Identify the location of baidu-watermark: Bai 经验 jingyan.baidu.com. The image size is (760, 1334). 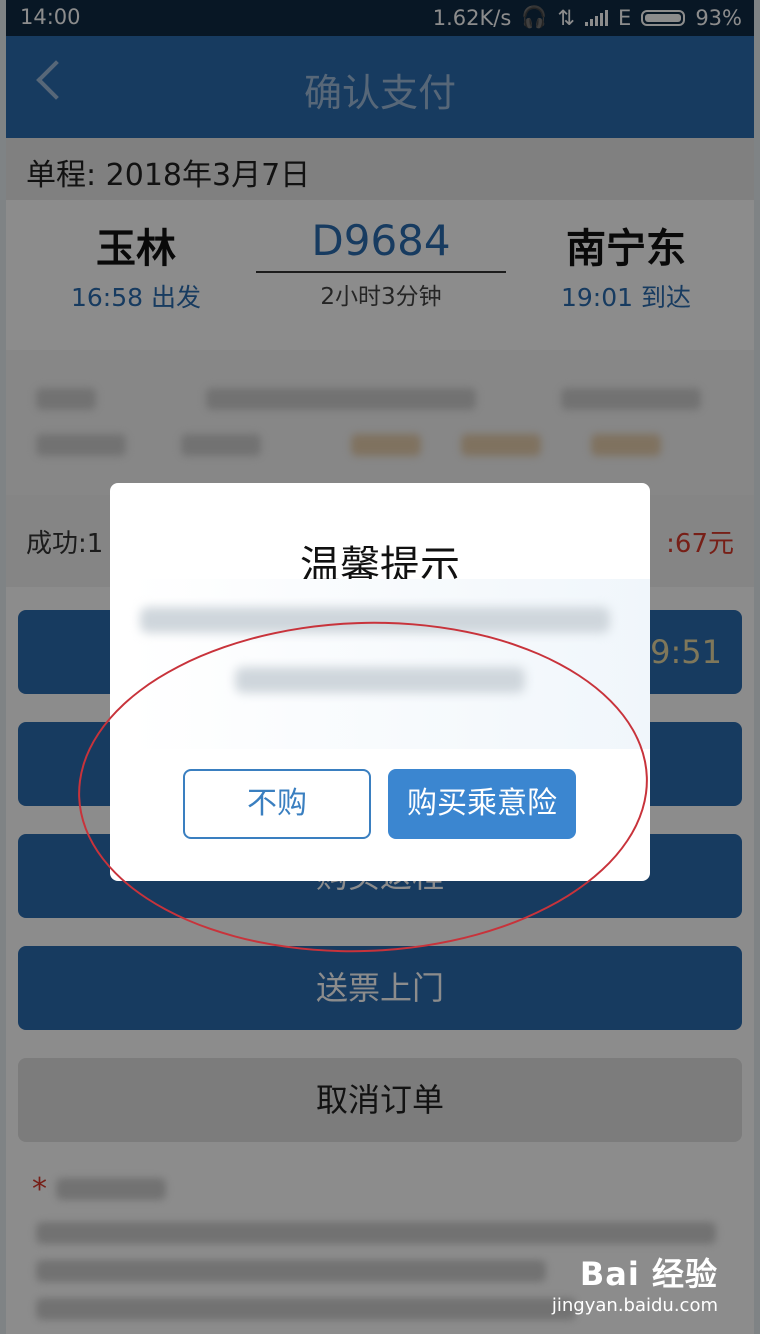
(635, 1282).